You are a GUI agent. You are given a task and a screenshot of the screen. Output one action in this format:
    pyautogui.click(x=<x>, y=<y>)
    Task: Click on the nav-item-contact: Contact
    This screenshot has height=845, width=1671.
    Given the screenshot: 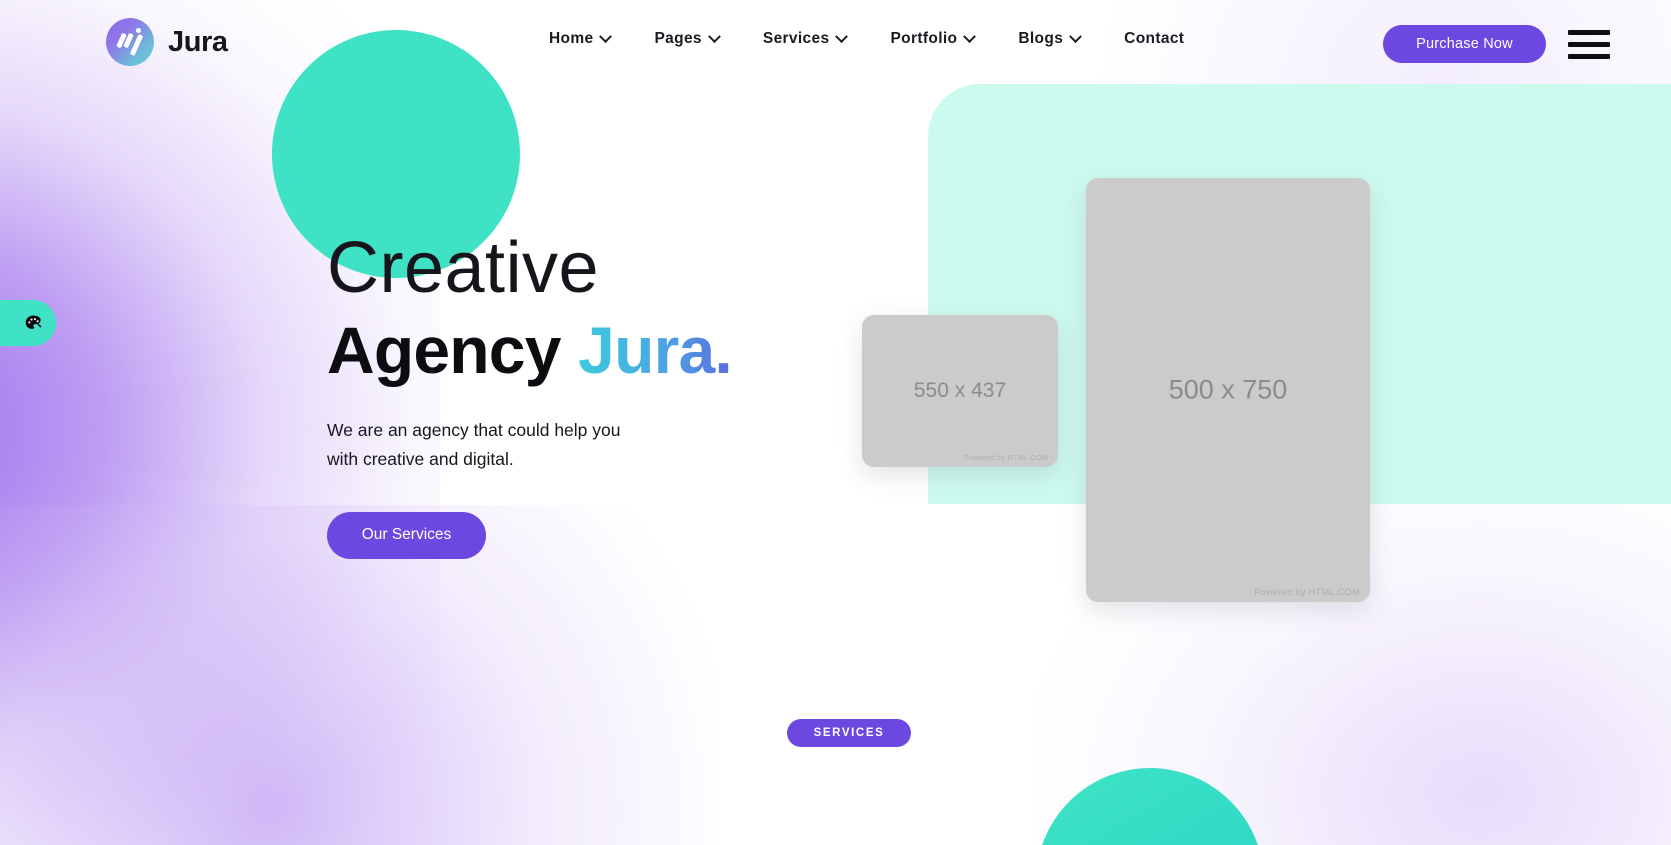 What is the action you would take?
    pyautogui.click(x=1154, y=39)
    